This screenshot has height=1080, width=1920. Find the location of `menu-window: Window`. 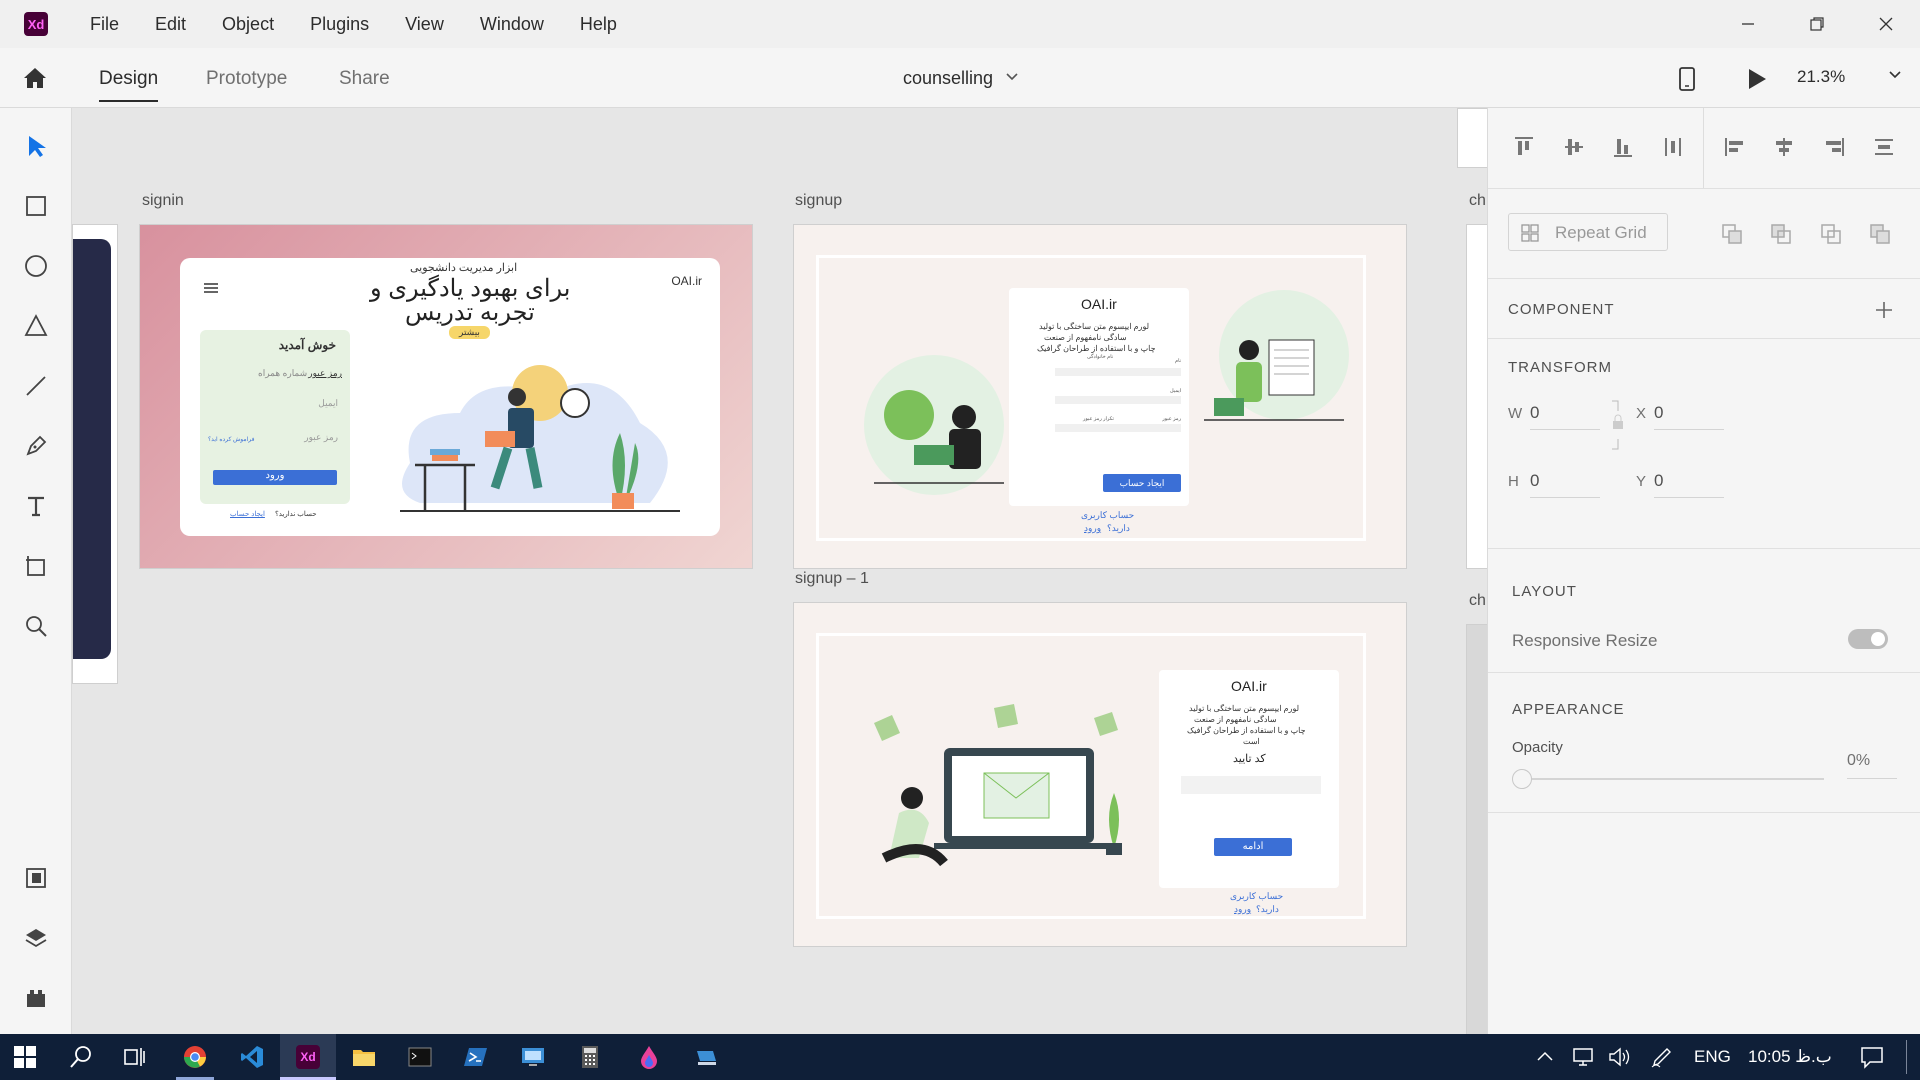

menu-window: Window is located at coordinates (512, 24).